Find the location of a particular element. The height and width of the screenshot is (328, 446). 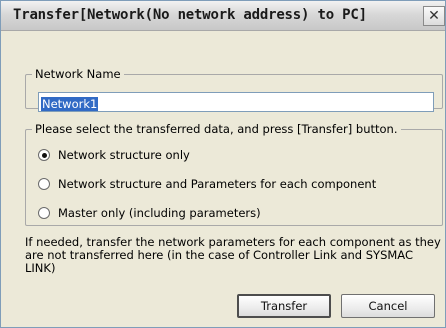

transfer-button: Transfer is located at coordinates (284, 306).